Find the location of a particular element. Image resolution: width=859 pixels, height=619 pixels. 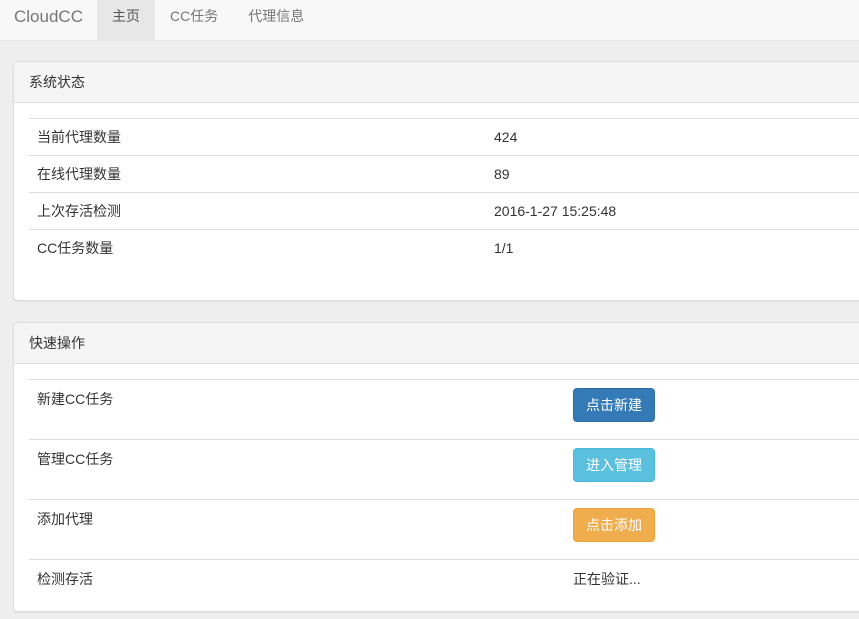

row-value: 424 is located at coordinates (672, 137).